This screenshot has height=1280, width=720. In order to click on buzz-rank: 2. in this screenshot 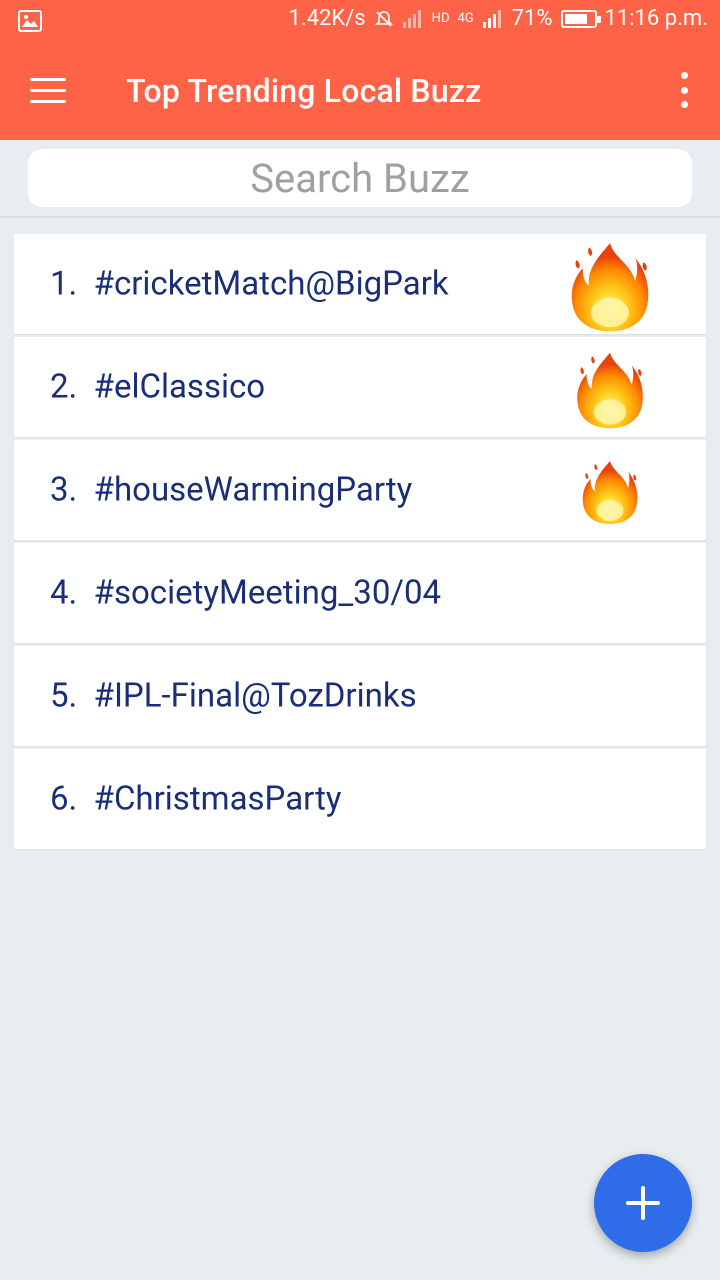, I will do `click(64, 387)`.